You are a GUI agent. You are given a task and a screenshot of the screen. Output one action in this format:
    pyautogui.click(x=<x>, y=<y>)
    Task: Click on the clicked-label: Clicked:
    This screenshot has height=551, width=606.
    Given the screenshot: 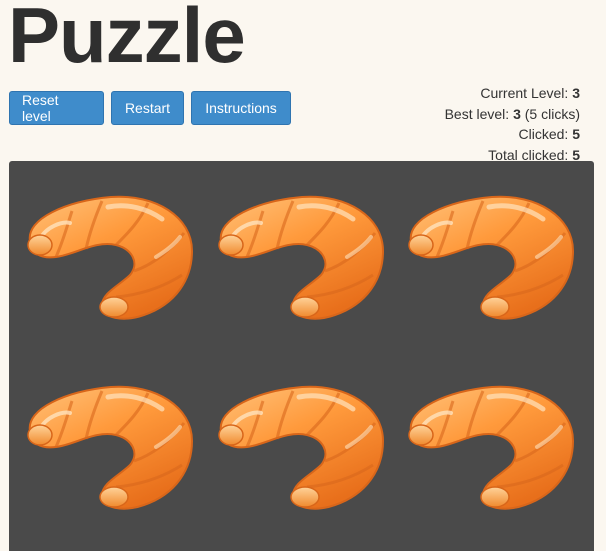 What is the action you would take?
    pyautogui.click(x=543, y=134)
    